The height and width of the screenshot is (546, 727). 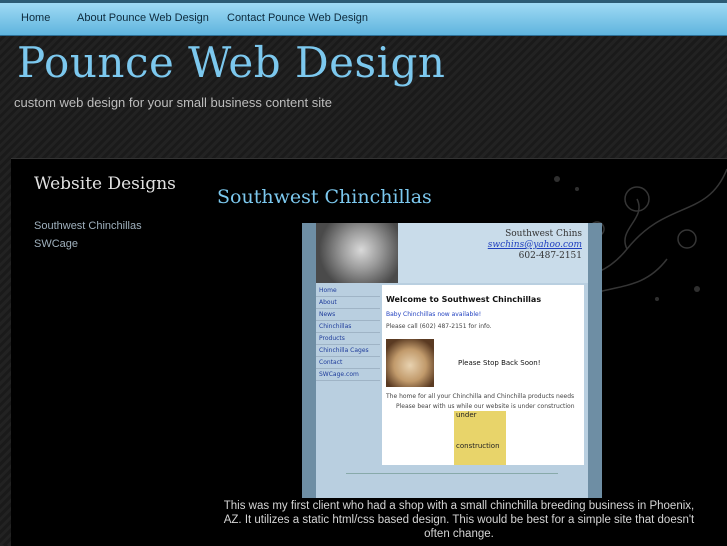 What do you see at coordinates (105, 184) in the screenshot?
I see `sidebar-heading: Website Designs` at bounding box center [105, 184].